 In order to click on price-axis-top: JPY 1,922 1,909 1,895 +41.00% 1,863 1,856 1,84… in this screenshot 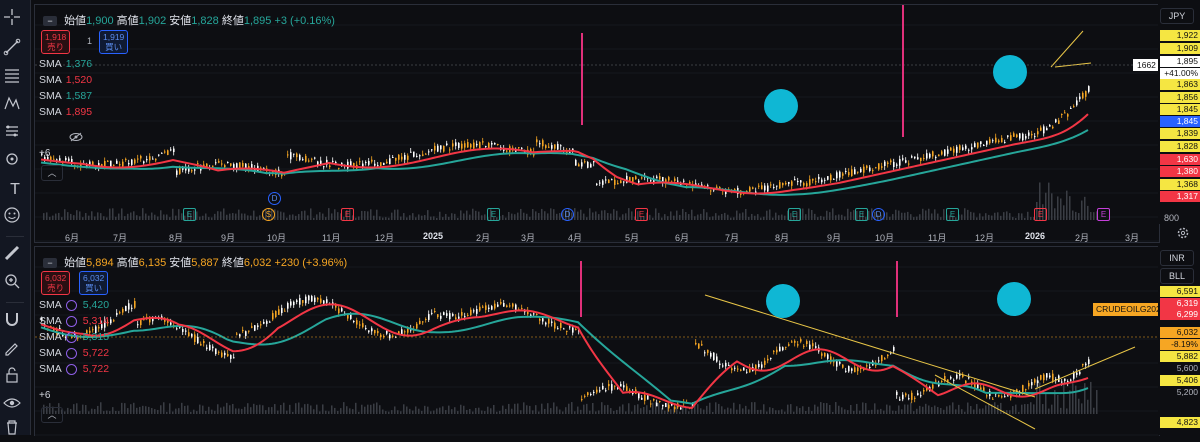, I will do `click(1179, 114)`.